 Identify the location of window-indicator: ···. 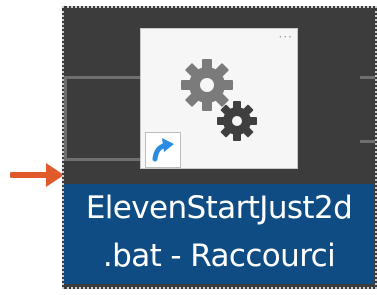
(285, 37).